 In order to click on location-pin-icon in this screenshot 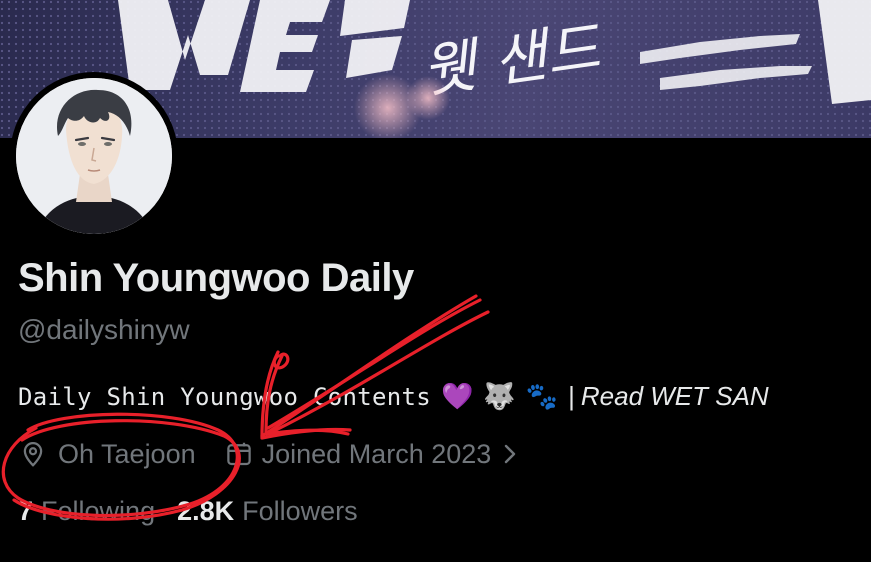, I will do `click(33, 454)`.